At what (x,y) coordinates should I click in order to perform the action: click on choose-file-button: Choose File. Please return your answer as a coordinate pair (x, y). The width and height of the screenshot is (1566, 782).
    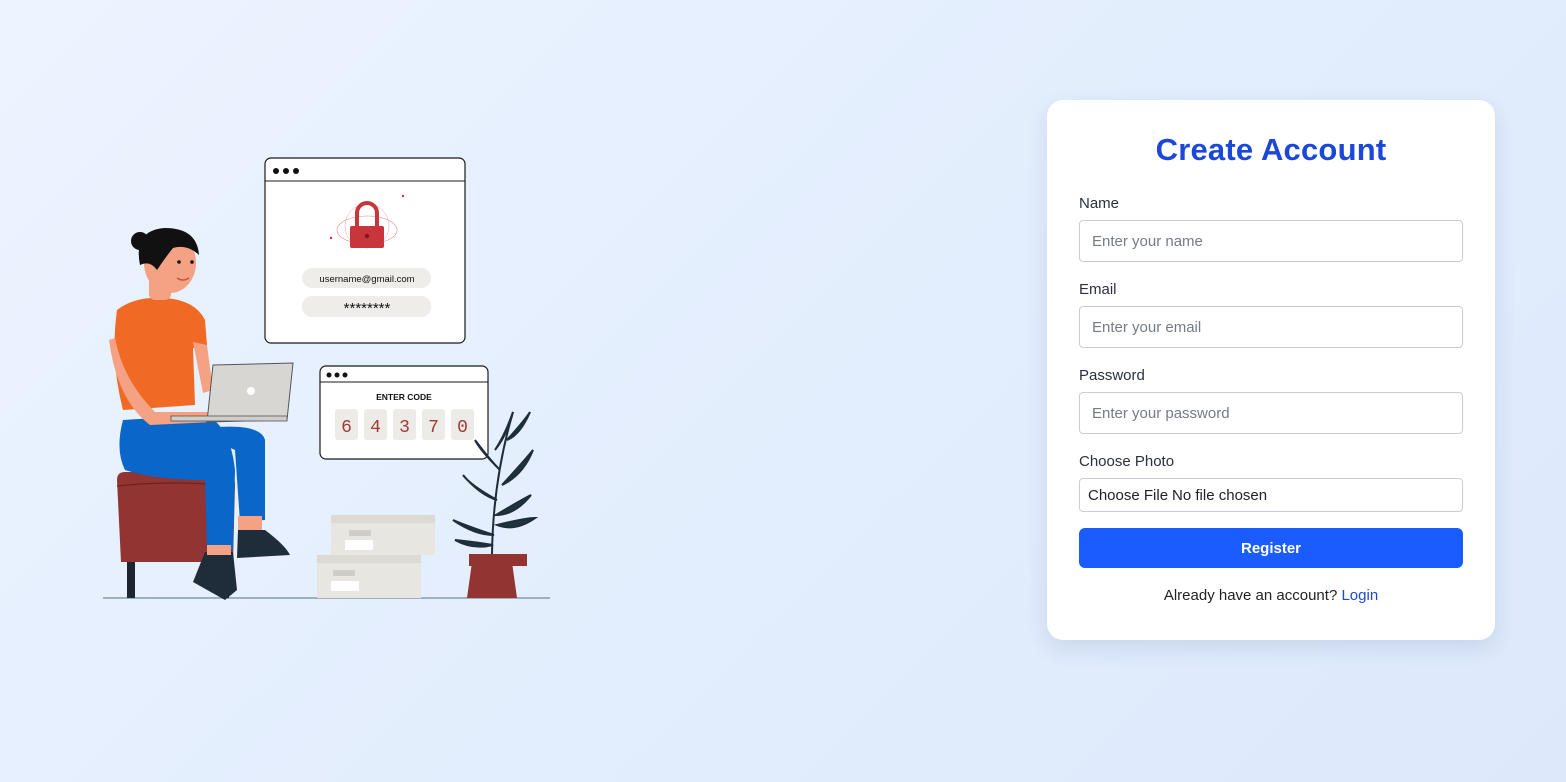
    Looking at the image, I should click on (1128, 495).